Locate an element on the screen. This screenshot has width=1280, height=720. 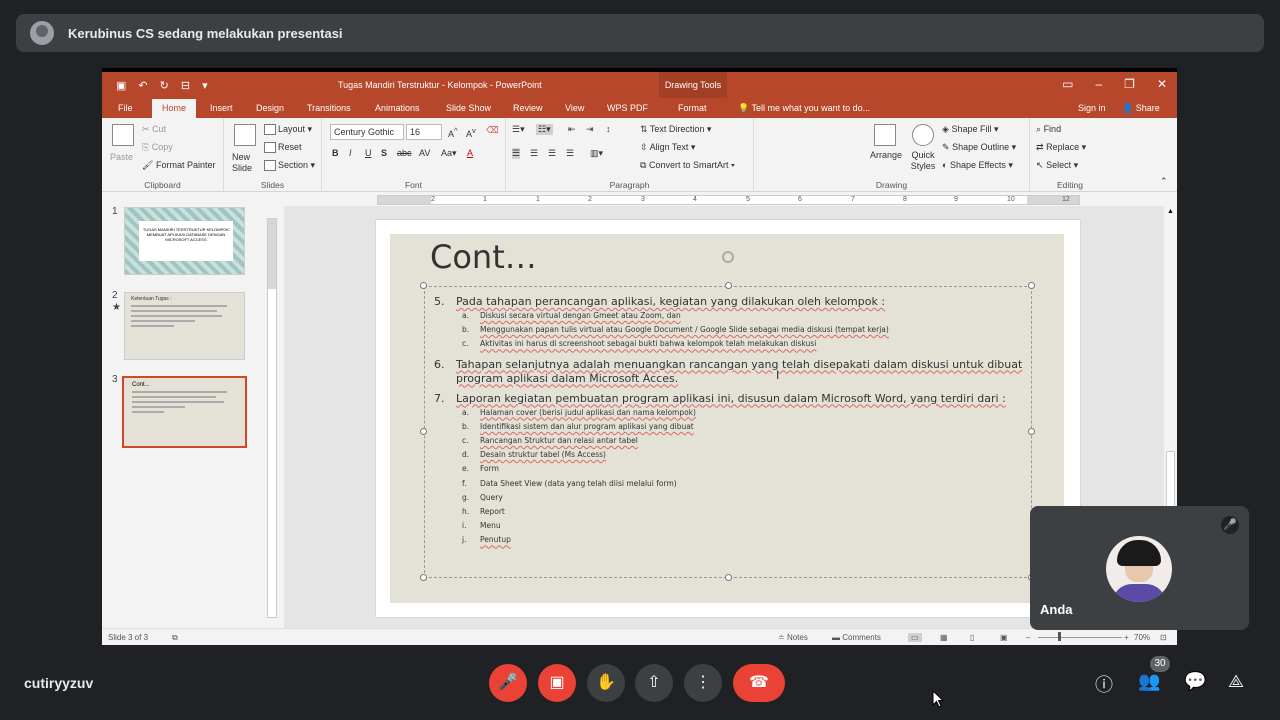
leave-call-button: ☎ is located at coordinates (759, 683).